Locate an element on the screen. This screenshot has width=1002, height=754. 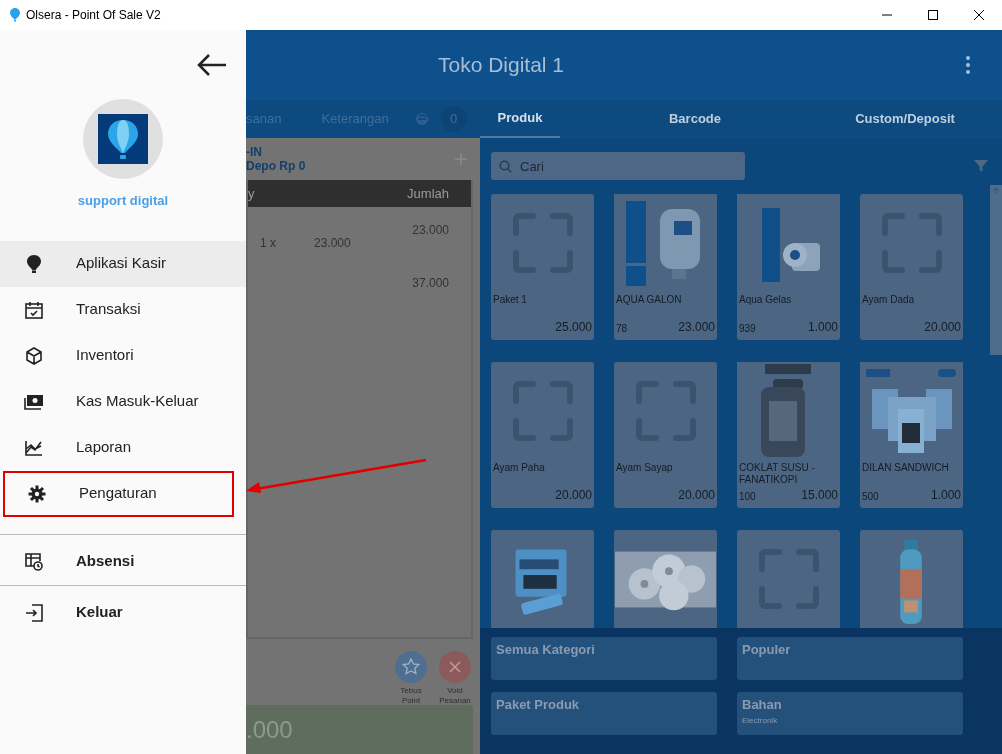
menu-item: Inventori is located at coordinates (123, 355).